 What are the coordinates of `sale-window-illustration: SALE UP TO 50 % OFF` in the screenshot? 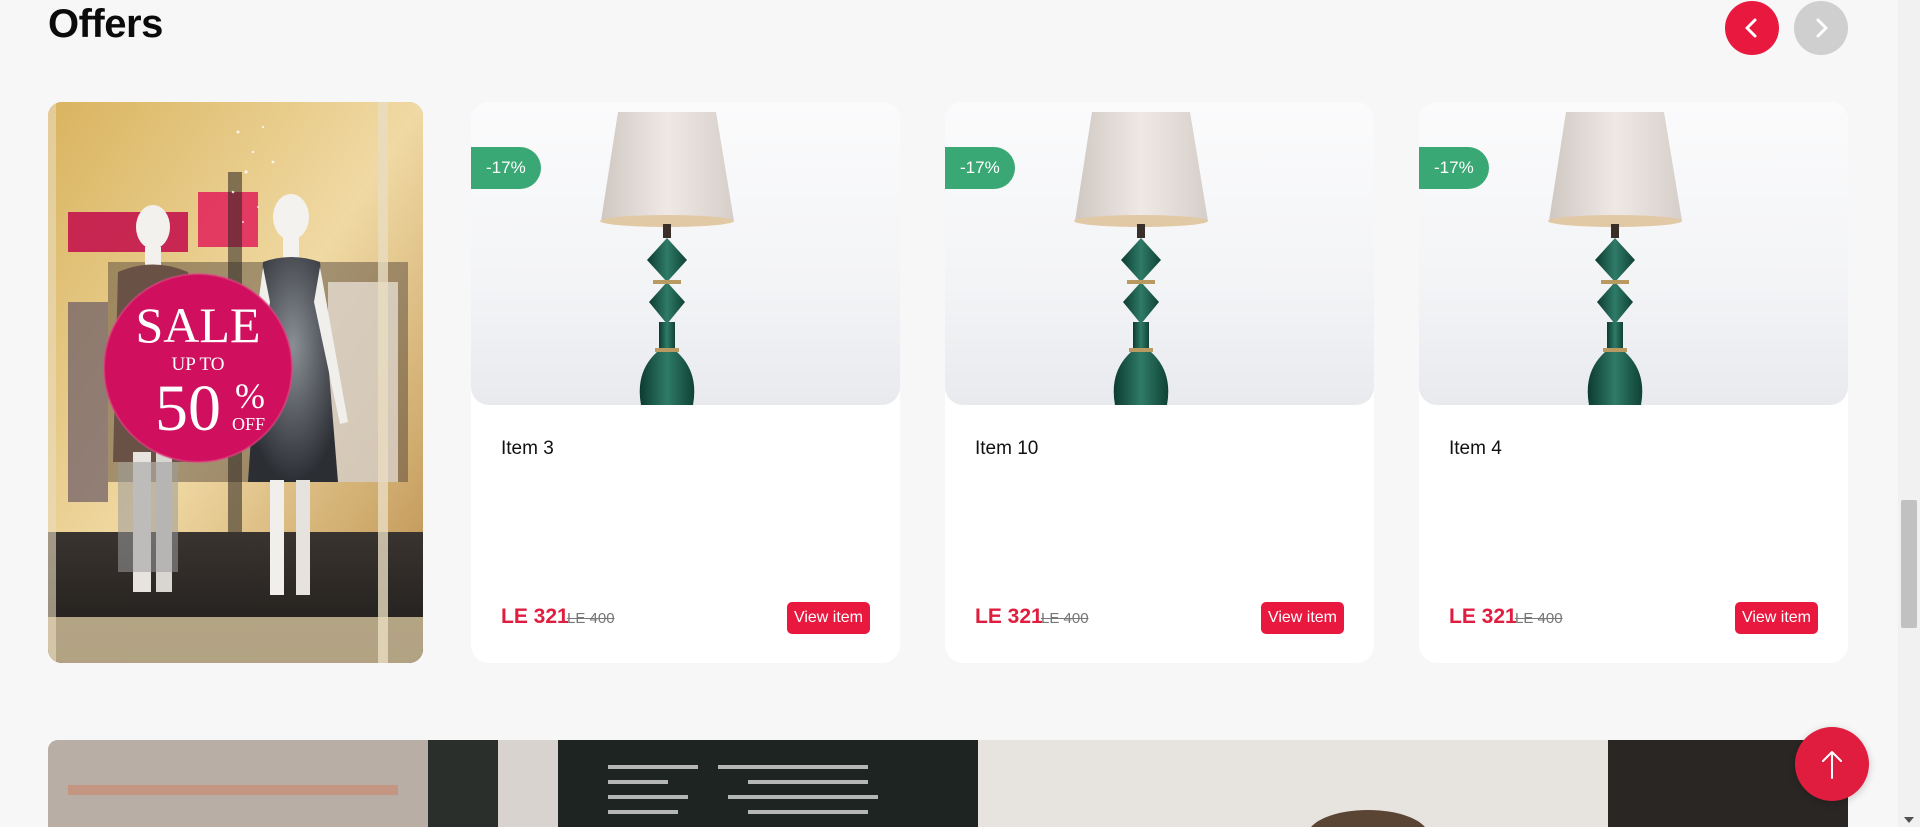 It's located at (235, 382).